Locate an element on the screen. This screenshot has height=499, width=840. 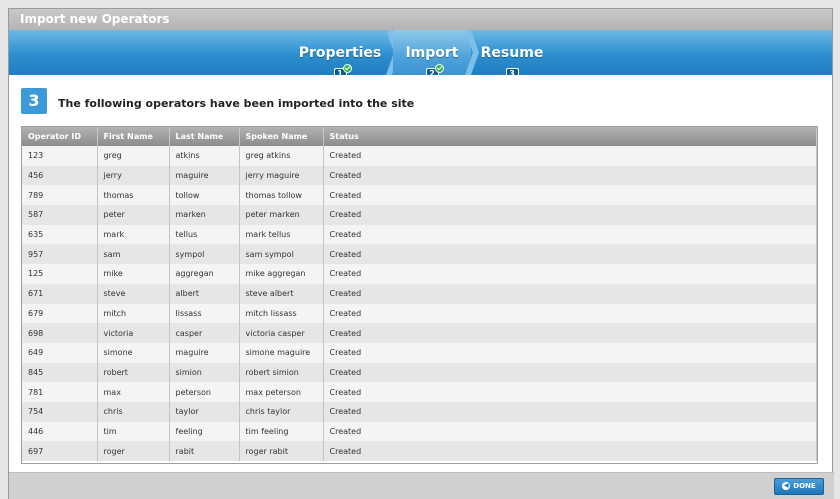
table-row: 697 roger rabit roger rabit Created is located at coordinates (419, 451).